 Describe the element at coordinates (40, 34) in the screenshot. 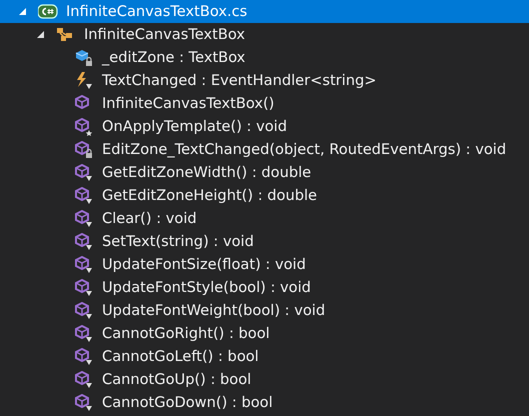

I see `expander-icon` at that location.